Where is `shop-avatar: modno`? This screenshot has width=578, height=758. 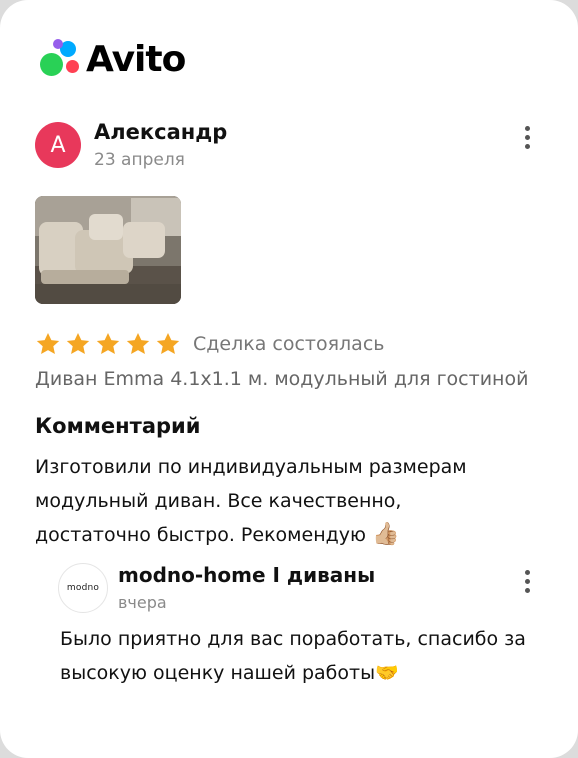
shop-avatar: modno is located at coordinates (83, 588).